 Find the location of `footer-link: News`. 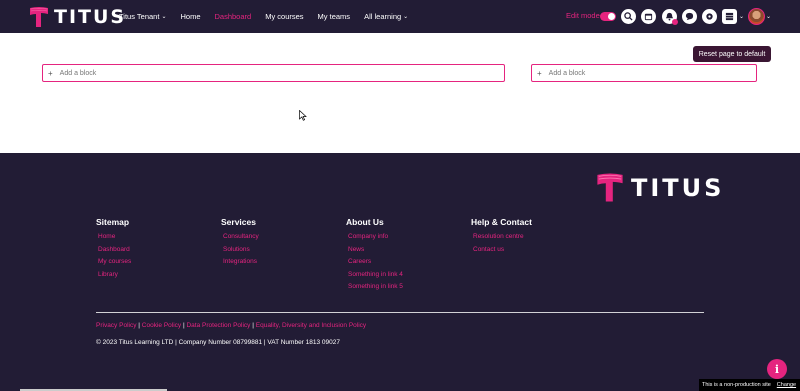

footer-link: News is located at coordinates (374, 250).